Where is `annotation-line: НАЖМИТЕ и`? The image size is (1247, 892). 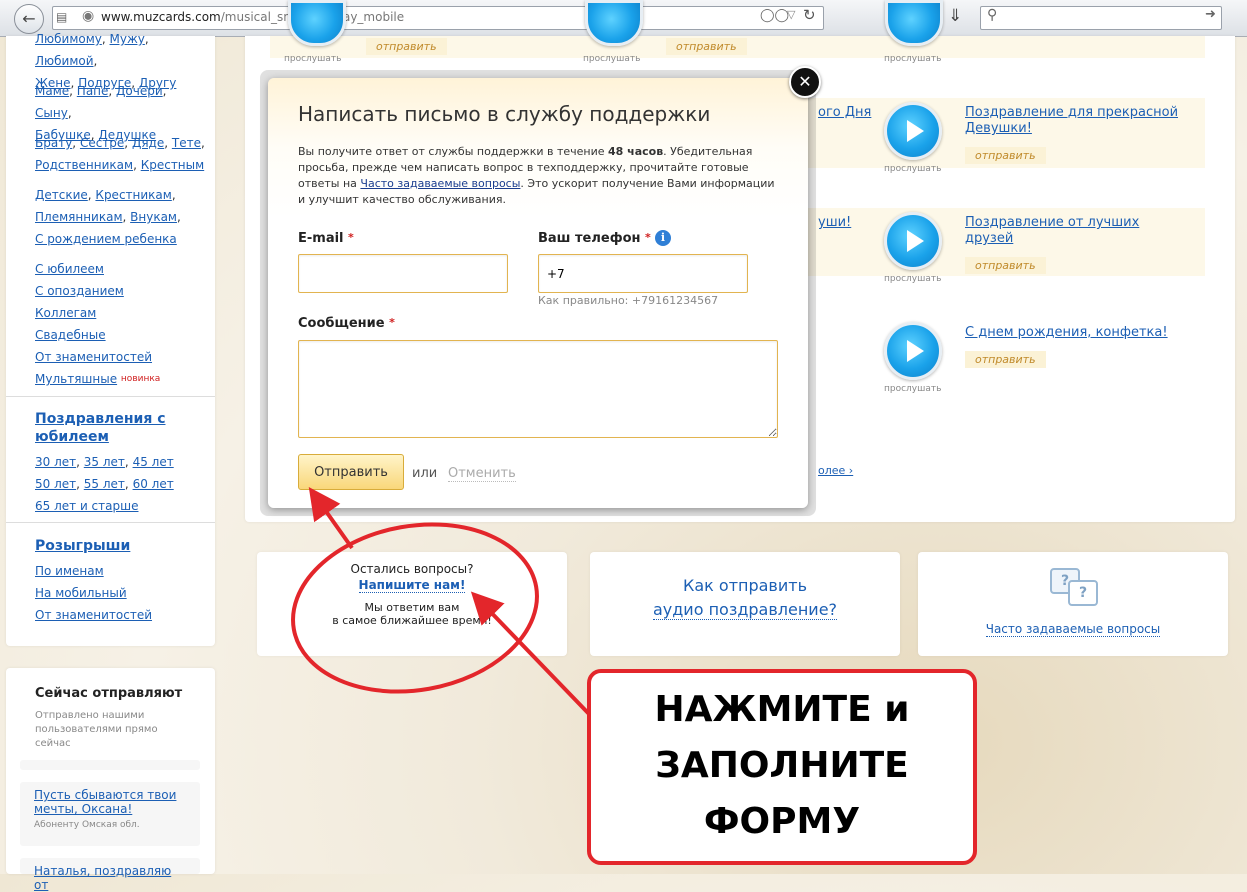
annotation-line: НАЖМИТЕ и is located at coordinates (782, 709).